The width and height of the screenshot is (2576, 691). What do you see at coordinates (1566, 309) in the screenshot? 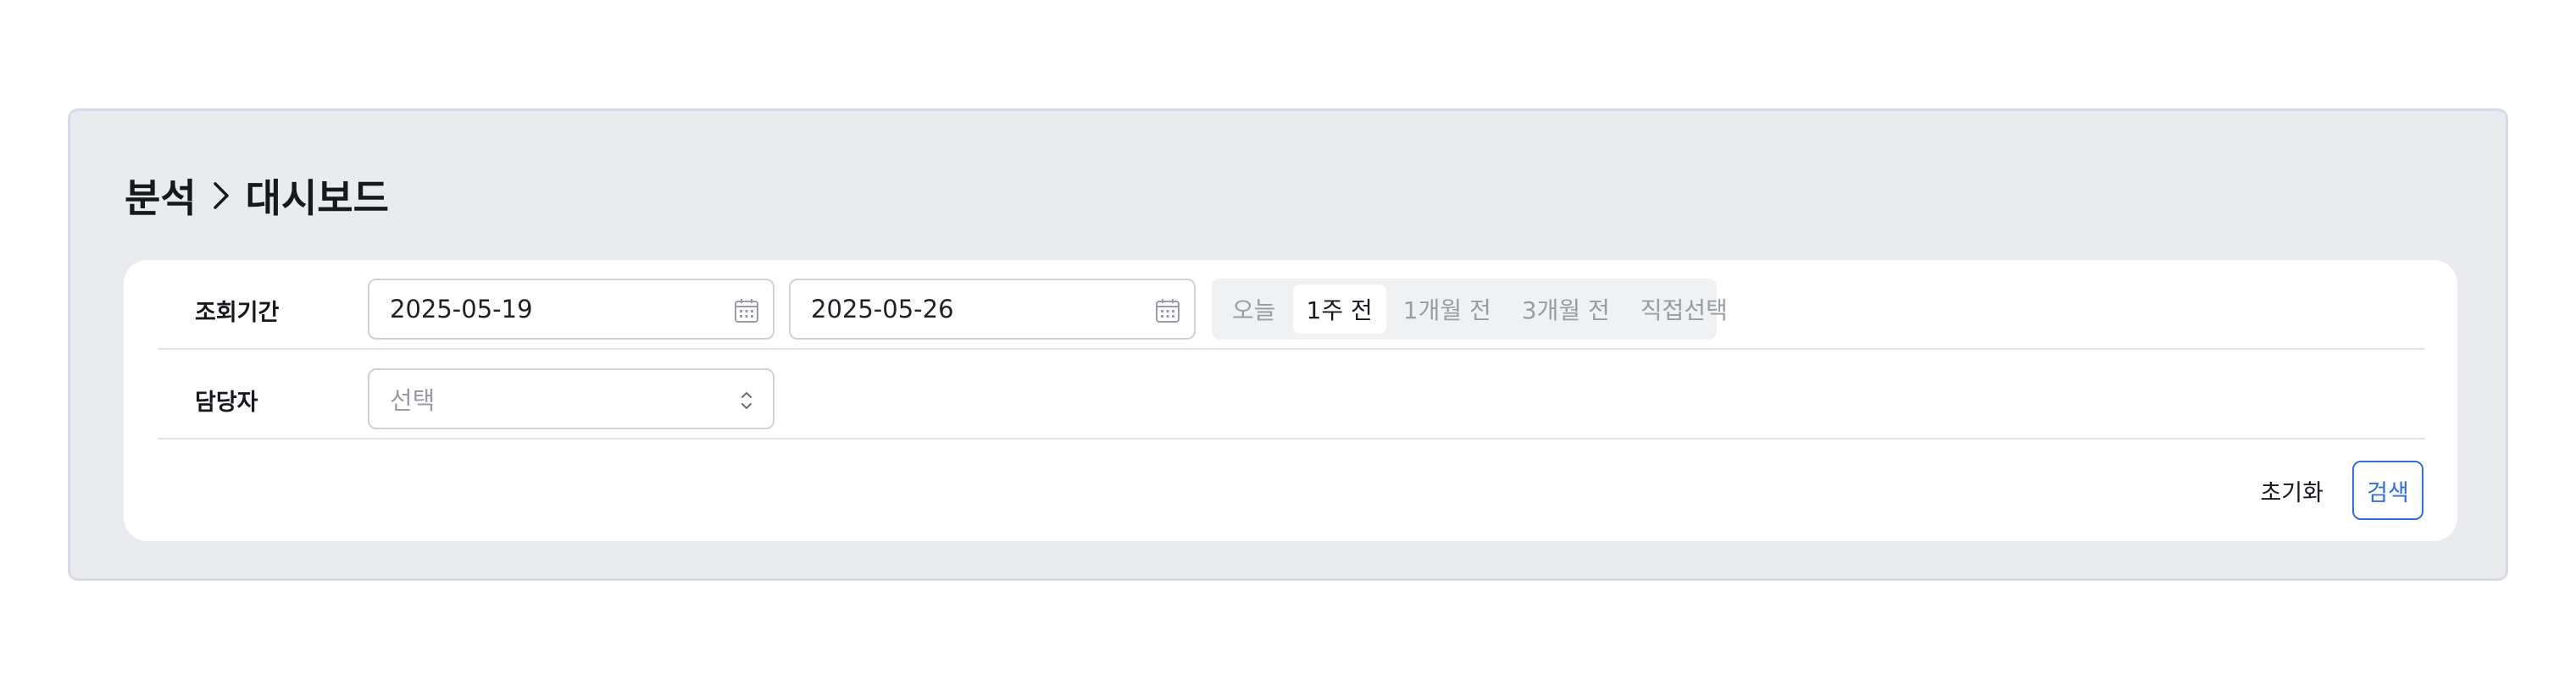
I see `quick-range-3-months: 3개월 전` at bounding box center [1566, 309].